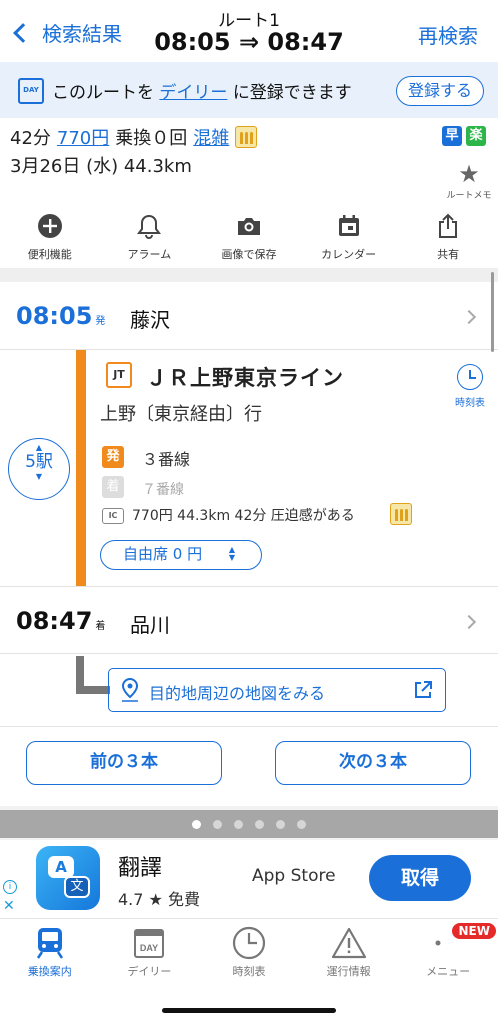 Image resolution: width=498 pixels, height=1024 pixels. I want to click on destination-map-button: 目的地周辺の地図をみる, so click(277, 690).